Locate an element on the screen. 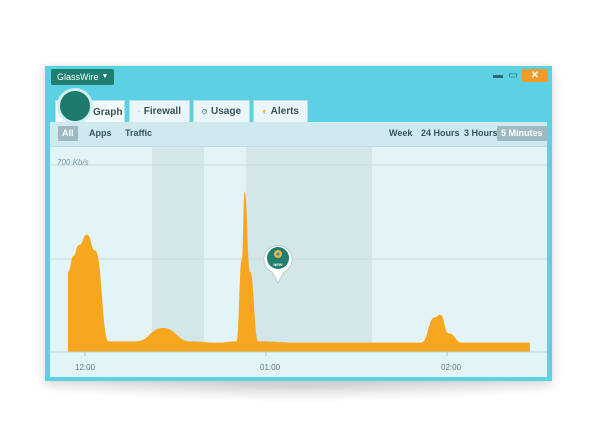 The height and width of the screenshot is (447, 596). marker-label: NEW is located at coordinates (278, 264).